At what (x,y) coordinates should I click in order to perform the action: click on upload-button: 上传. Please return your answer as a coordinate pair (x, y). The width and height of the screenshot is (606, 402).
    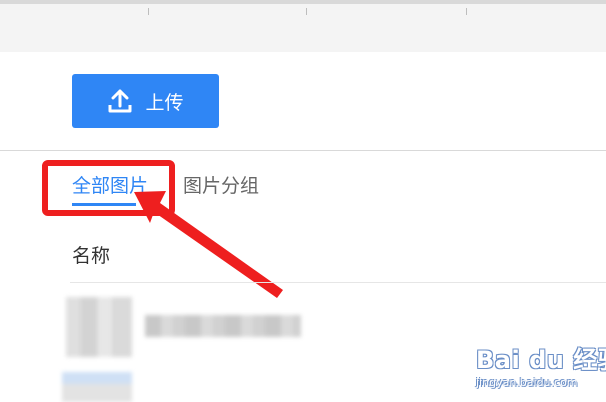
    Looking at the image, I should click on (145, 101).